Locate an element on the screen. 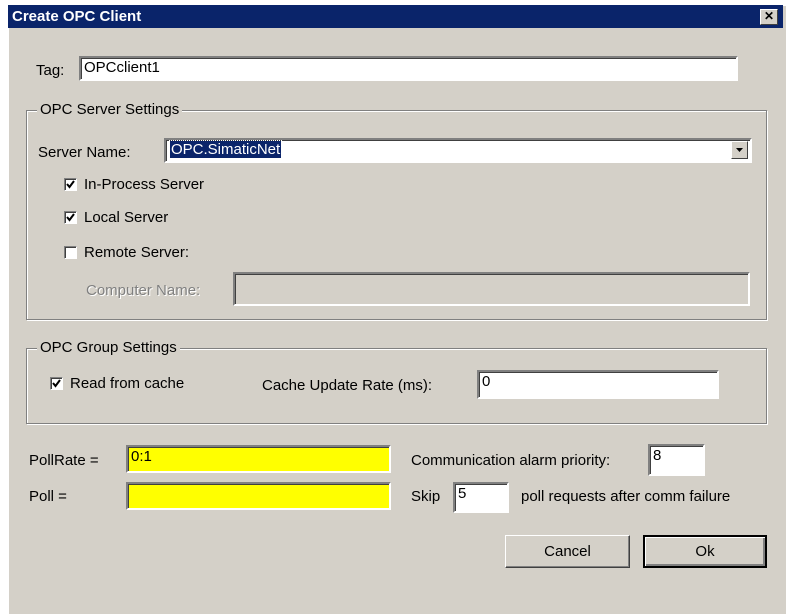 The height and width of the screenshot is (614, 786). remote-server-checkbox is located at coordinates (70, 252).